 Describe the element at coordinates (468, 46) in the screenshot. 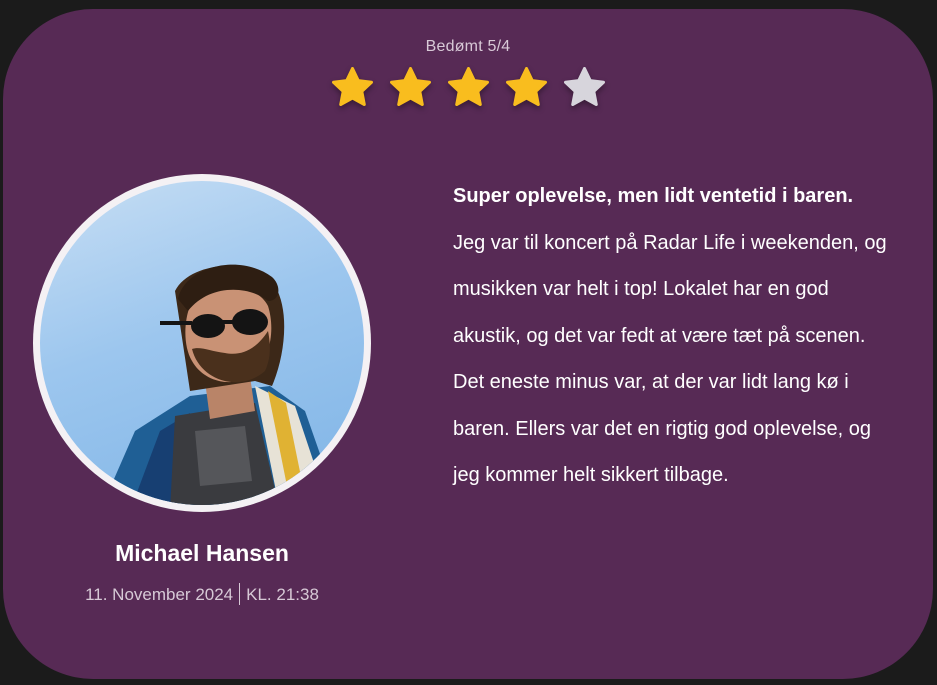

I see `rating-label: Bedømt 5/4` at that location.